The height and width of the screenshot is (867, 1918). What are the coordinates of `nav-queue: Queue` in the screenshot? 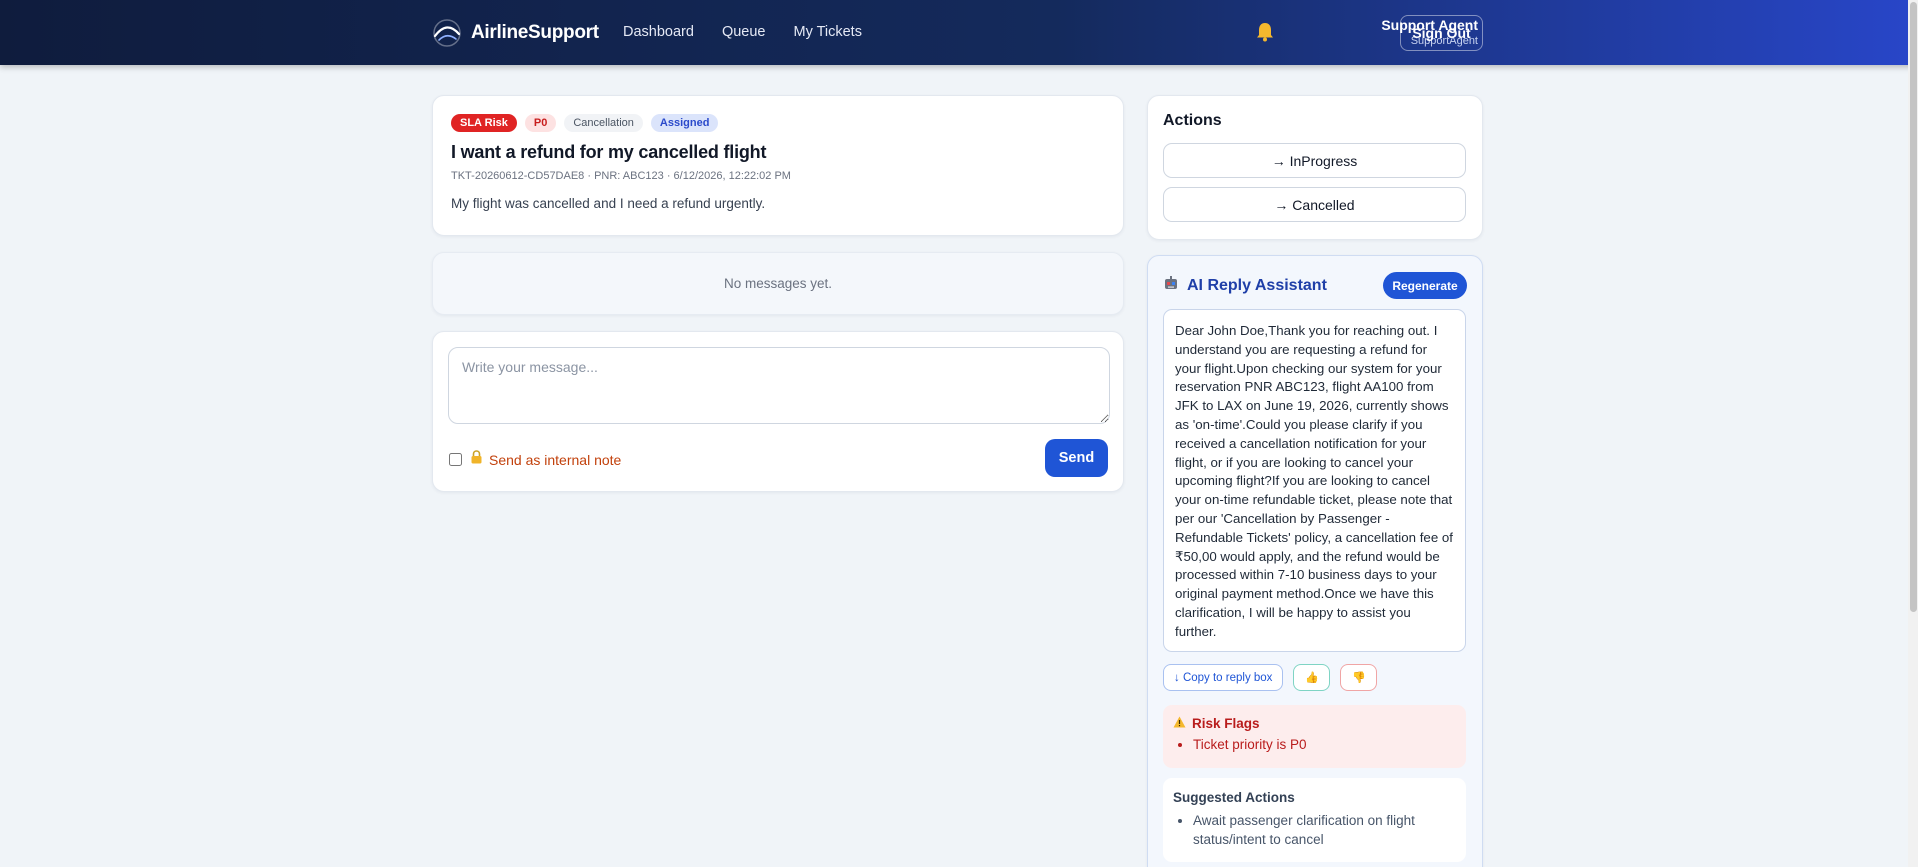 It's located at (744, 32).